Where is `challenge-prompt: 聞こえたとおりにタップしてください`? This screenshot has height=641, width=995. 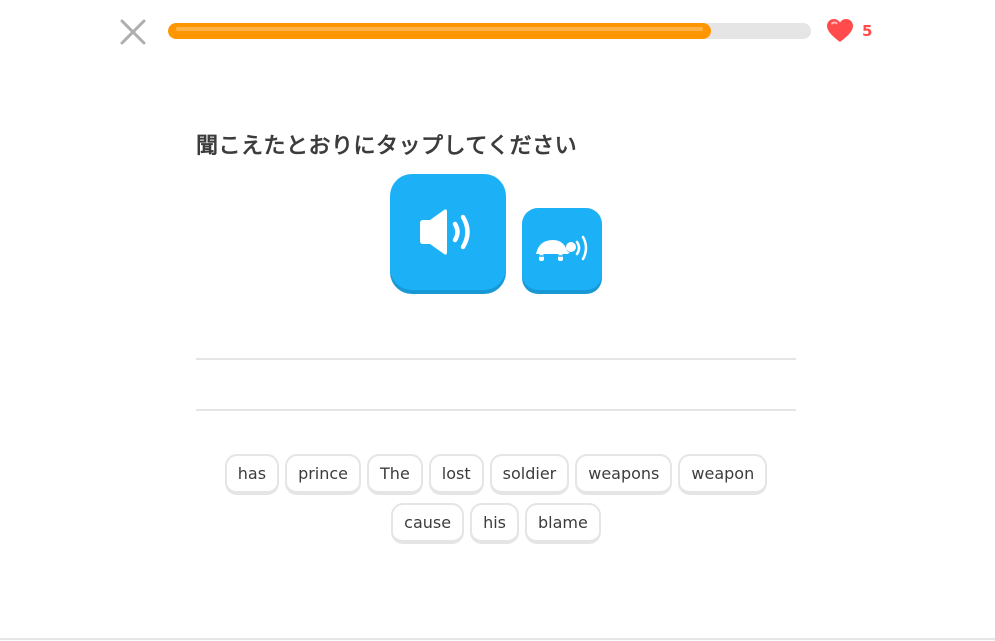 challenge-prompt: 聞こえたとおりにタップしてください is located at coordinates (387, 146).